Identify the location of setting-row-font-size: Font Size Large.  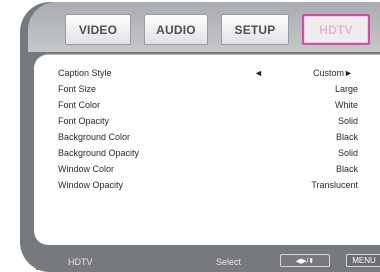
(208, 92).